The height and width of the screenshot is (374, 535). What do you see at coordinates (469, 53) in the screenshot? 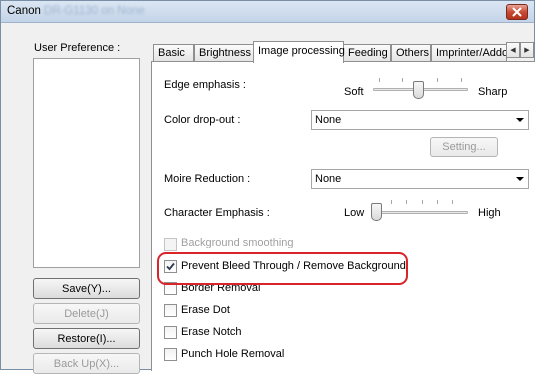
I see `tab-imprinter: Imprinter/Addo` at bounding box center [469, 53].